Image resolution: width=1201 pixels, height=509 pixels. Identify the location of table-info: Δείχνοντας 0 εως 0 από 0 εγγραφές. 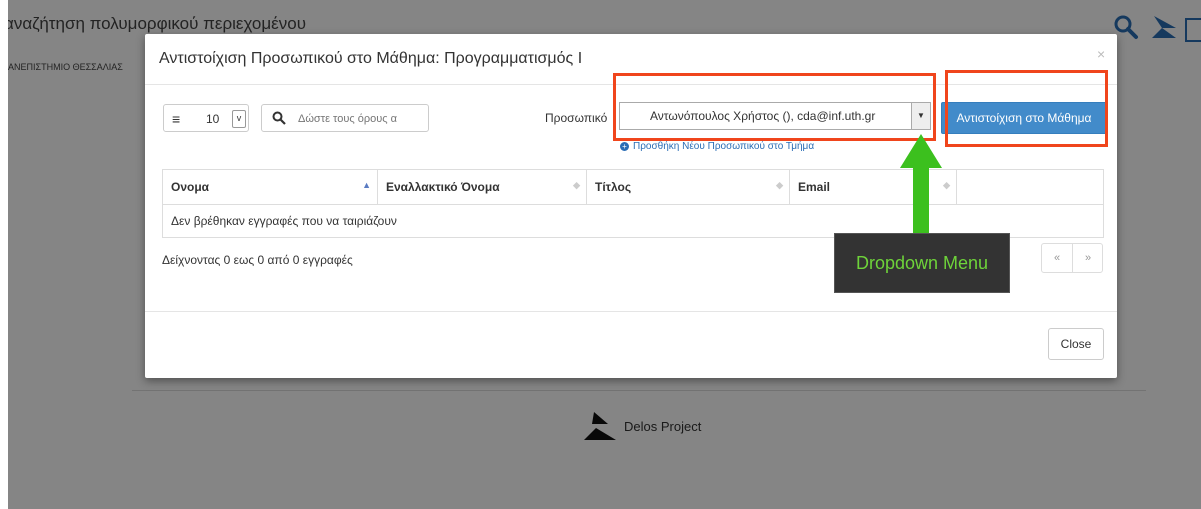
(257, 260).